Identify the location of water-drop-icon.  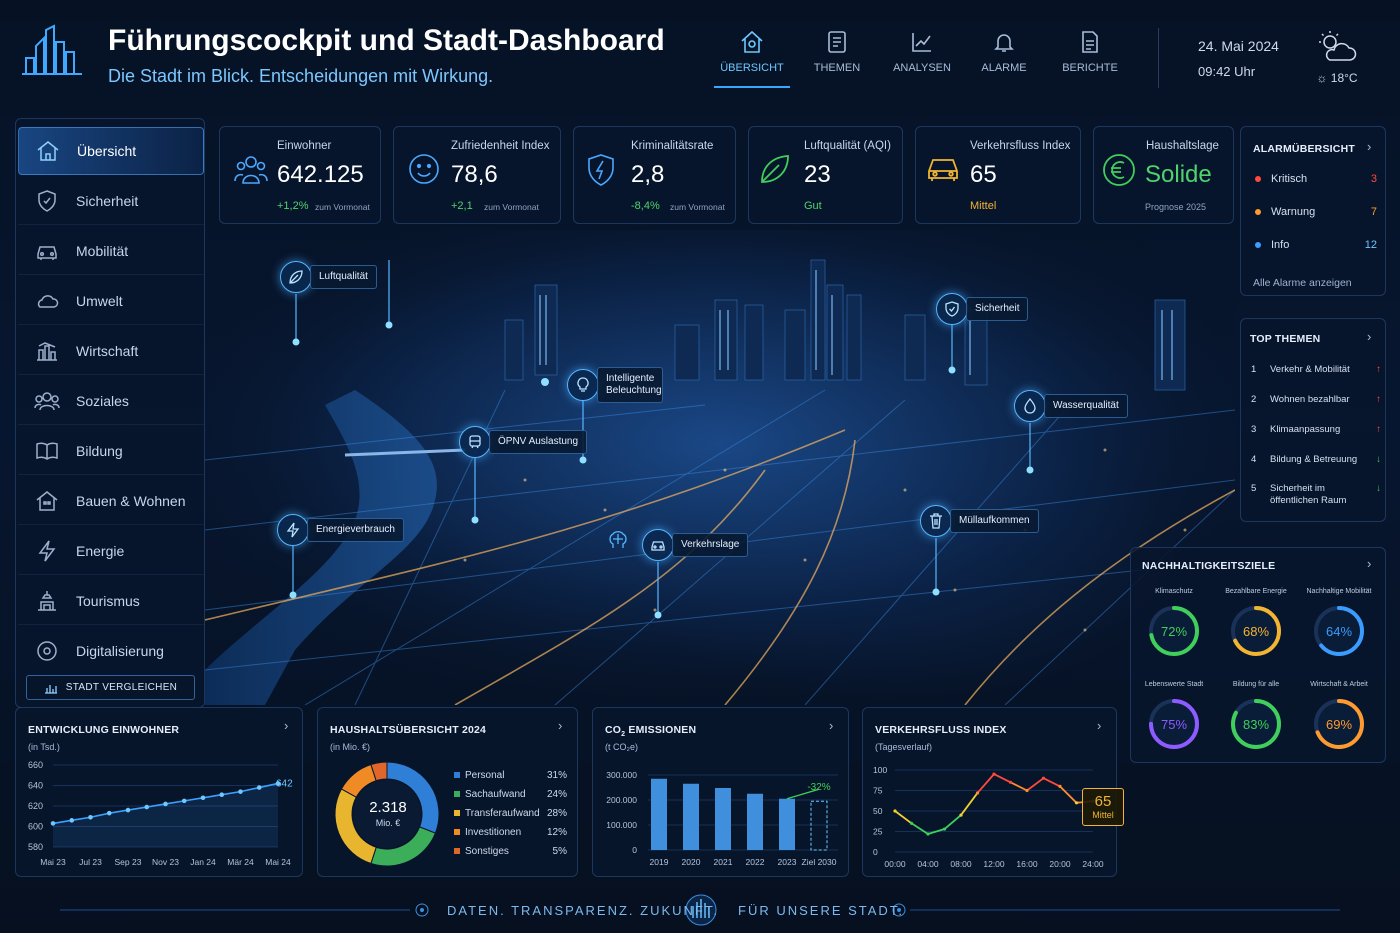
(1030, 406).